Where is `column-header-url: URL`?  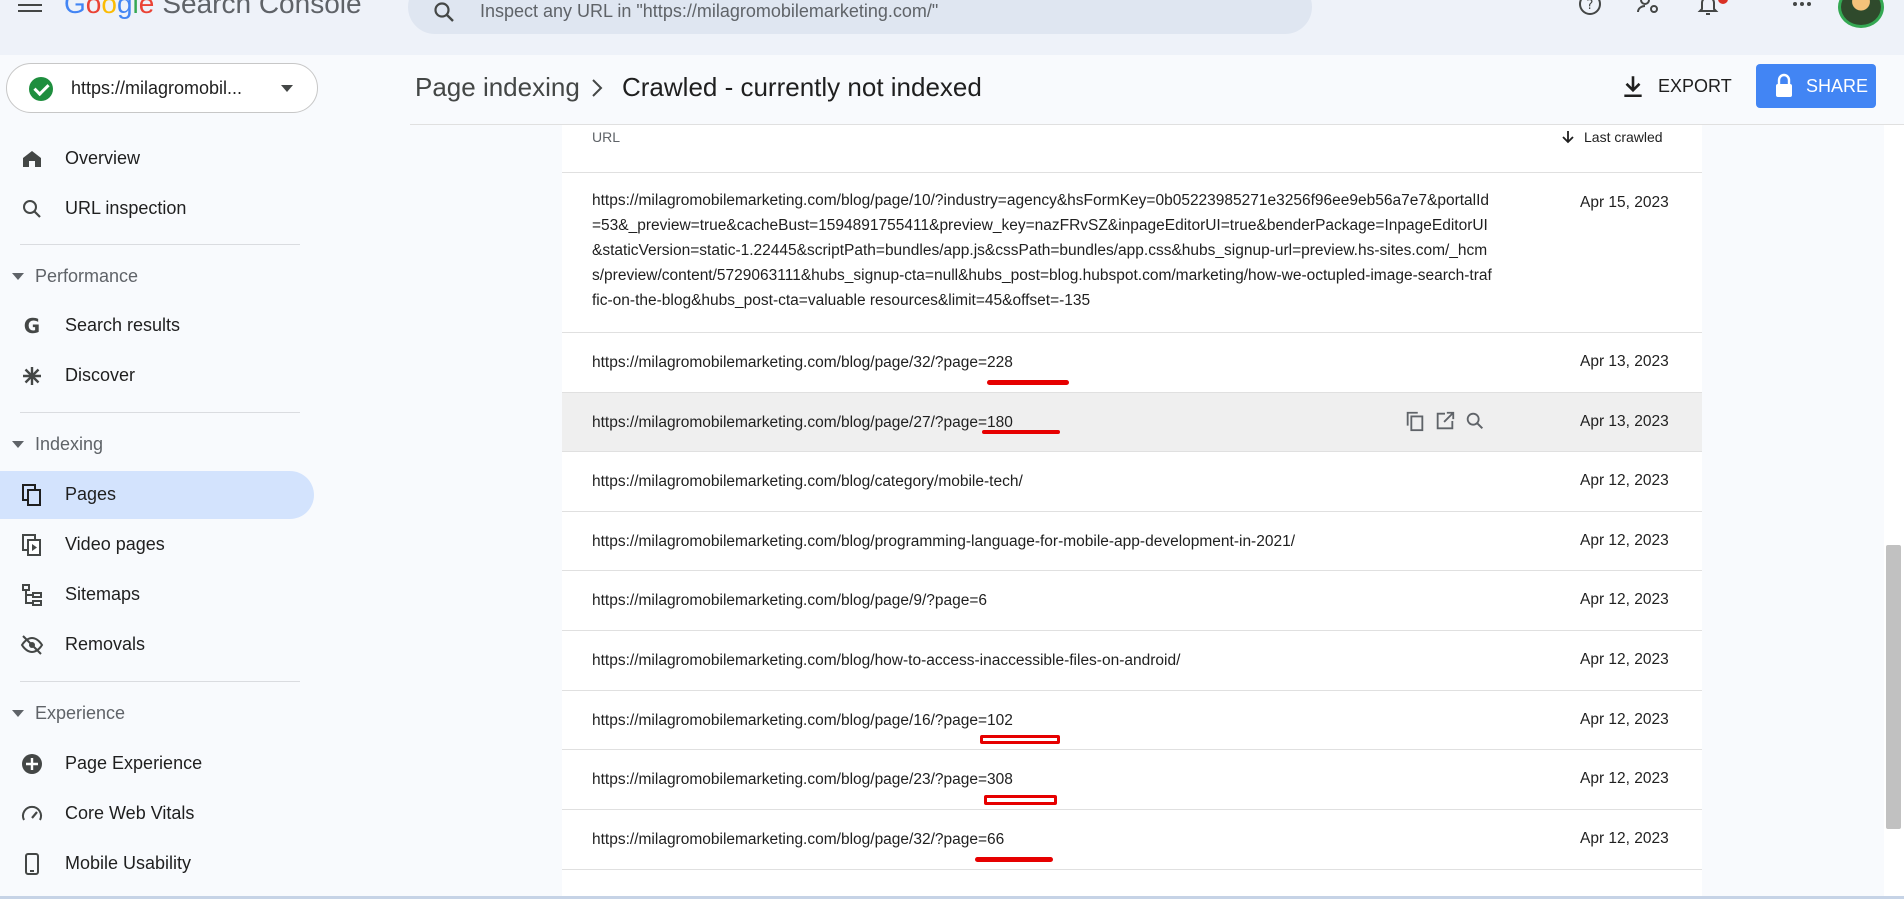
column-header-url: URL is located at coordinates (606, 137).